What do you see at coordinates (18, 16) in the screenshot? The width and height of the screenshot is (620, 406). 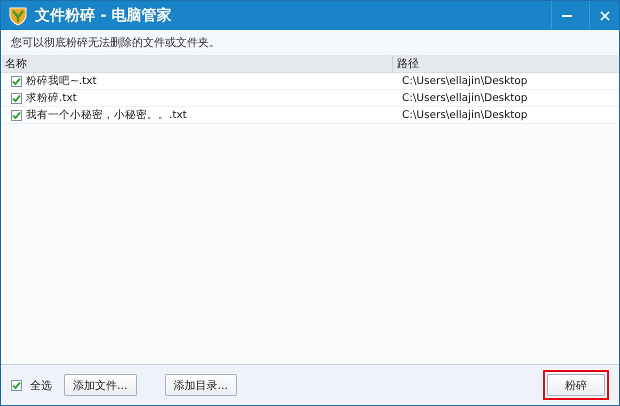 I see `shield-icon` at bounding box center [18, 16].